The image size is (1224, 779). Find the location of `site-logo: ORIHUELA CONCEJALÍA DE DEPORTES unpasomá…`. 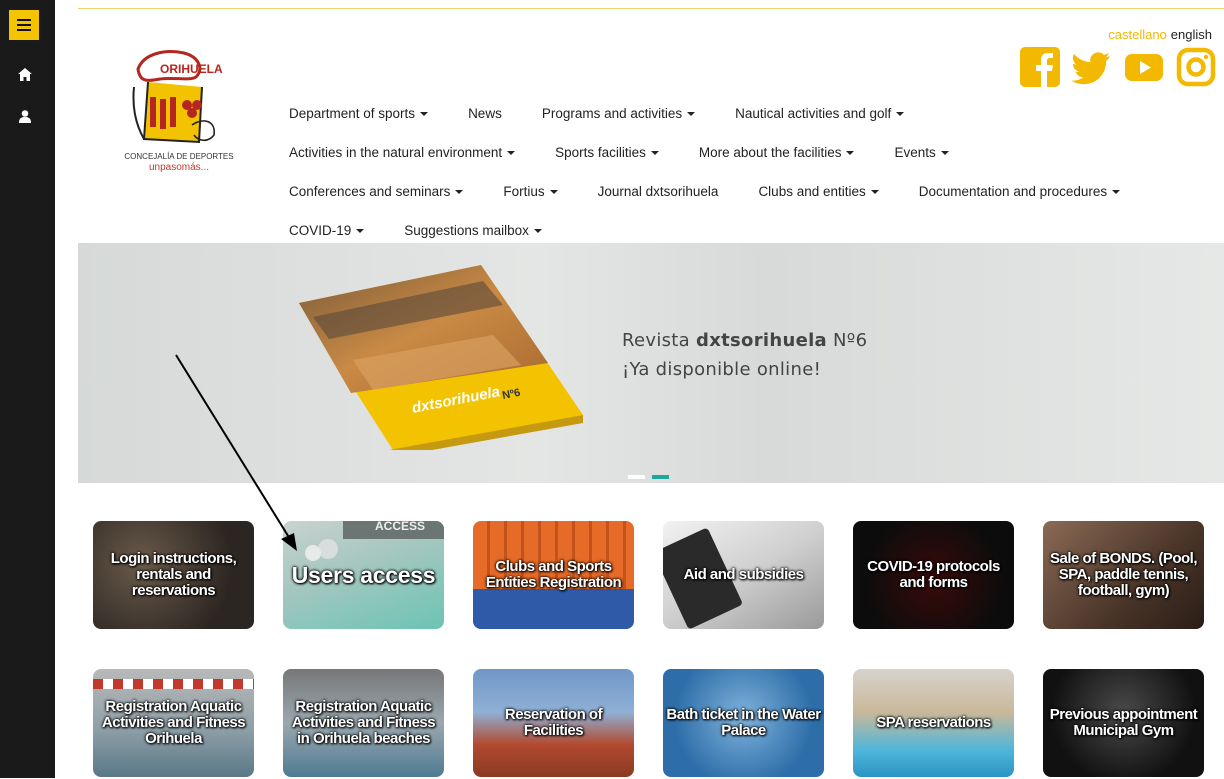

site-logo: ORIHUELA CONCEJALÍA DE DEPORTES unpasomá… is located at coordinates (179, 114).